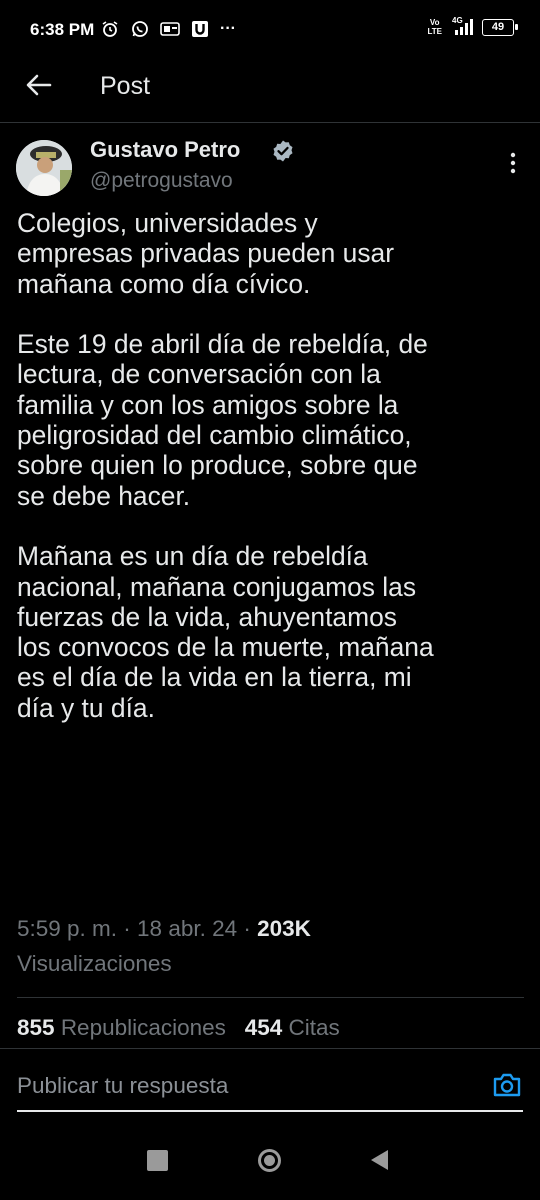 The width and height of the screenshot is (540, 1200). Describe the element at coordinates (462, 26) in the screenshot. I see `signal-icon: 4G` at that location.